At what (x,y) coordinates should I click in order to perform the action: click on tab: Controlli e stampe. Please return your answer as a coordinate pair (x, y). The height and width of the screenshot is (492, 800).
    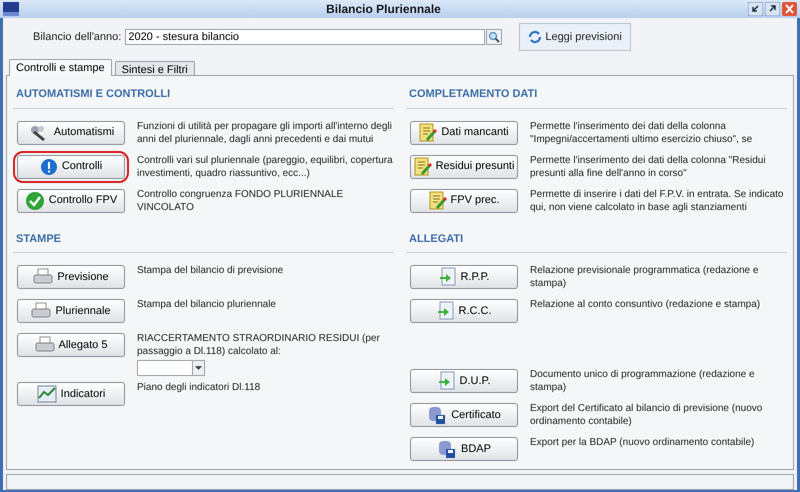
    Looking at the image, I should click on (60, 67).